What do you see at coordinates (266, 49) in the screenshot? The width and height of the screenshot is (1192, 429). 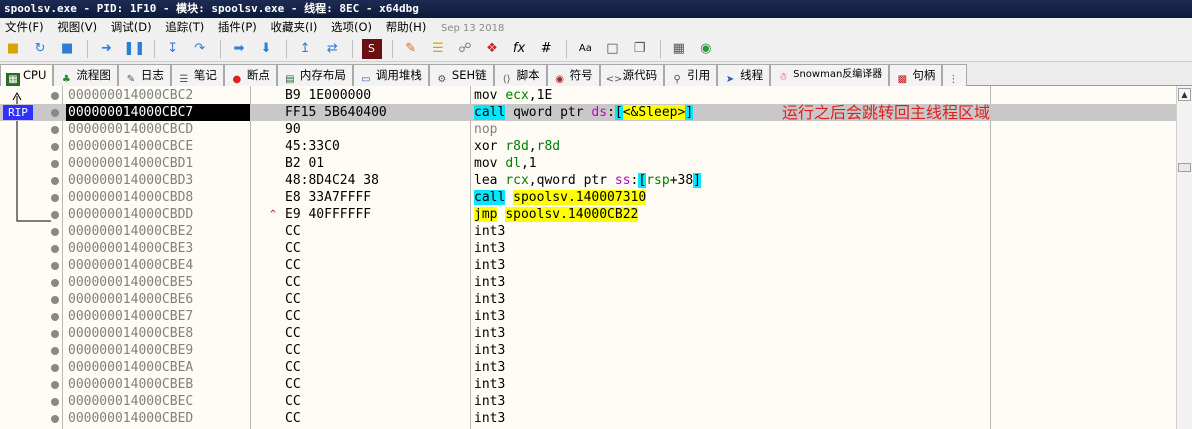 I see `trace-over-icon: ⬇` at bounding box center [266, 49].